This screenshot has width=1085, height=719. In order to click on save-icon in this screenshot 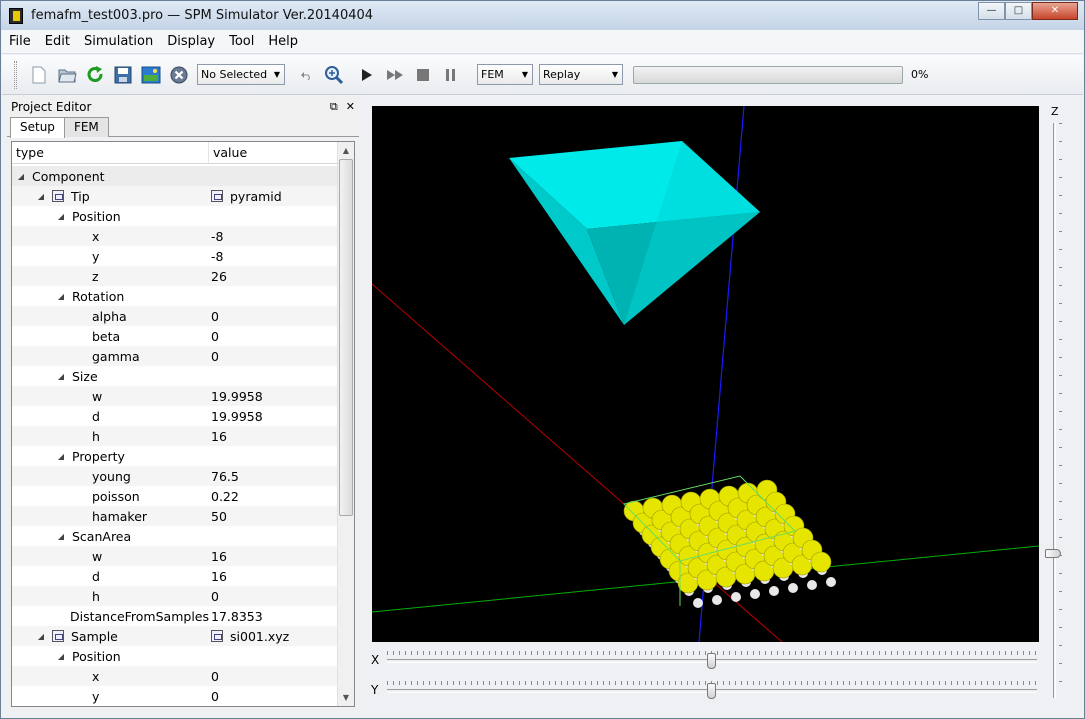, I will do `click(123, 75)`.